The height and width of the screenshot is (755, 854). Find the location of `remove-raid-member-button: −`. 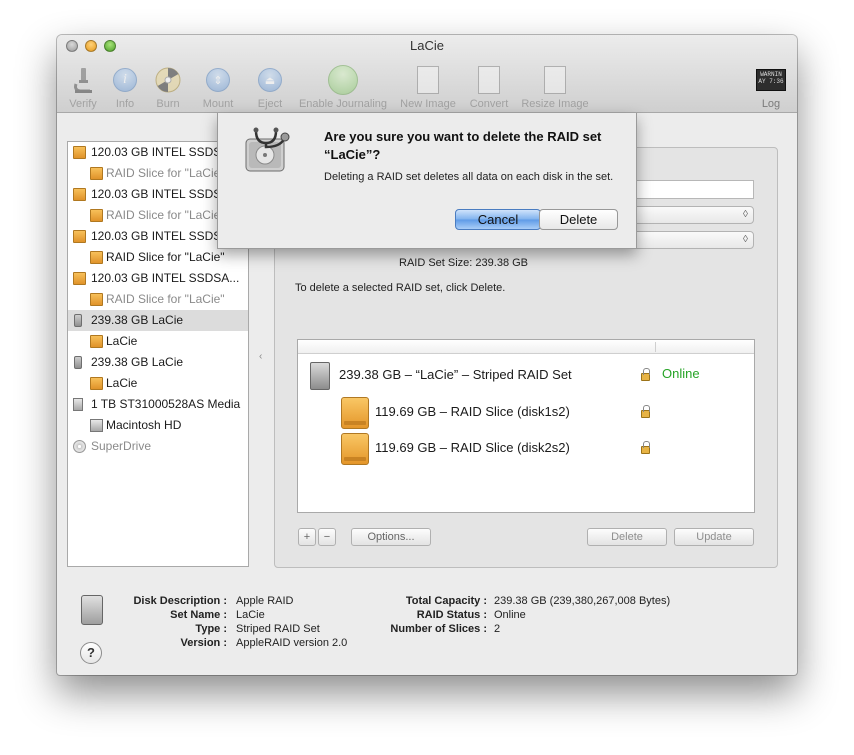

remove-raid-member-button: − is located at coordinates (327, 537).